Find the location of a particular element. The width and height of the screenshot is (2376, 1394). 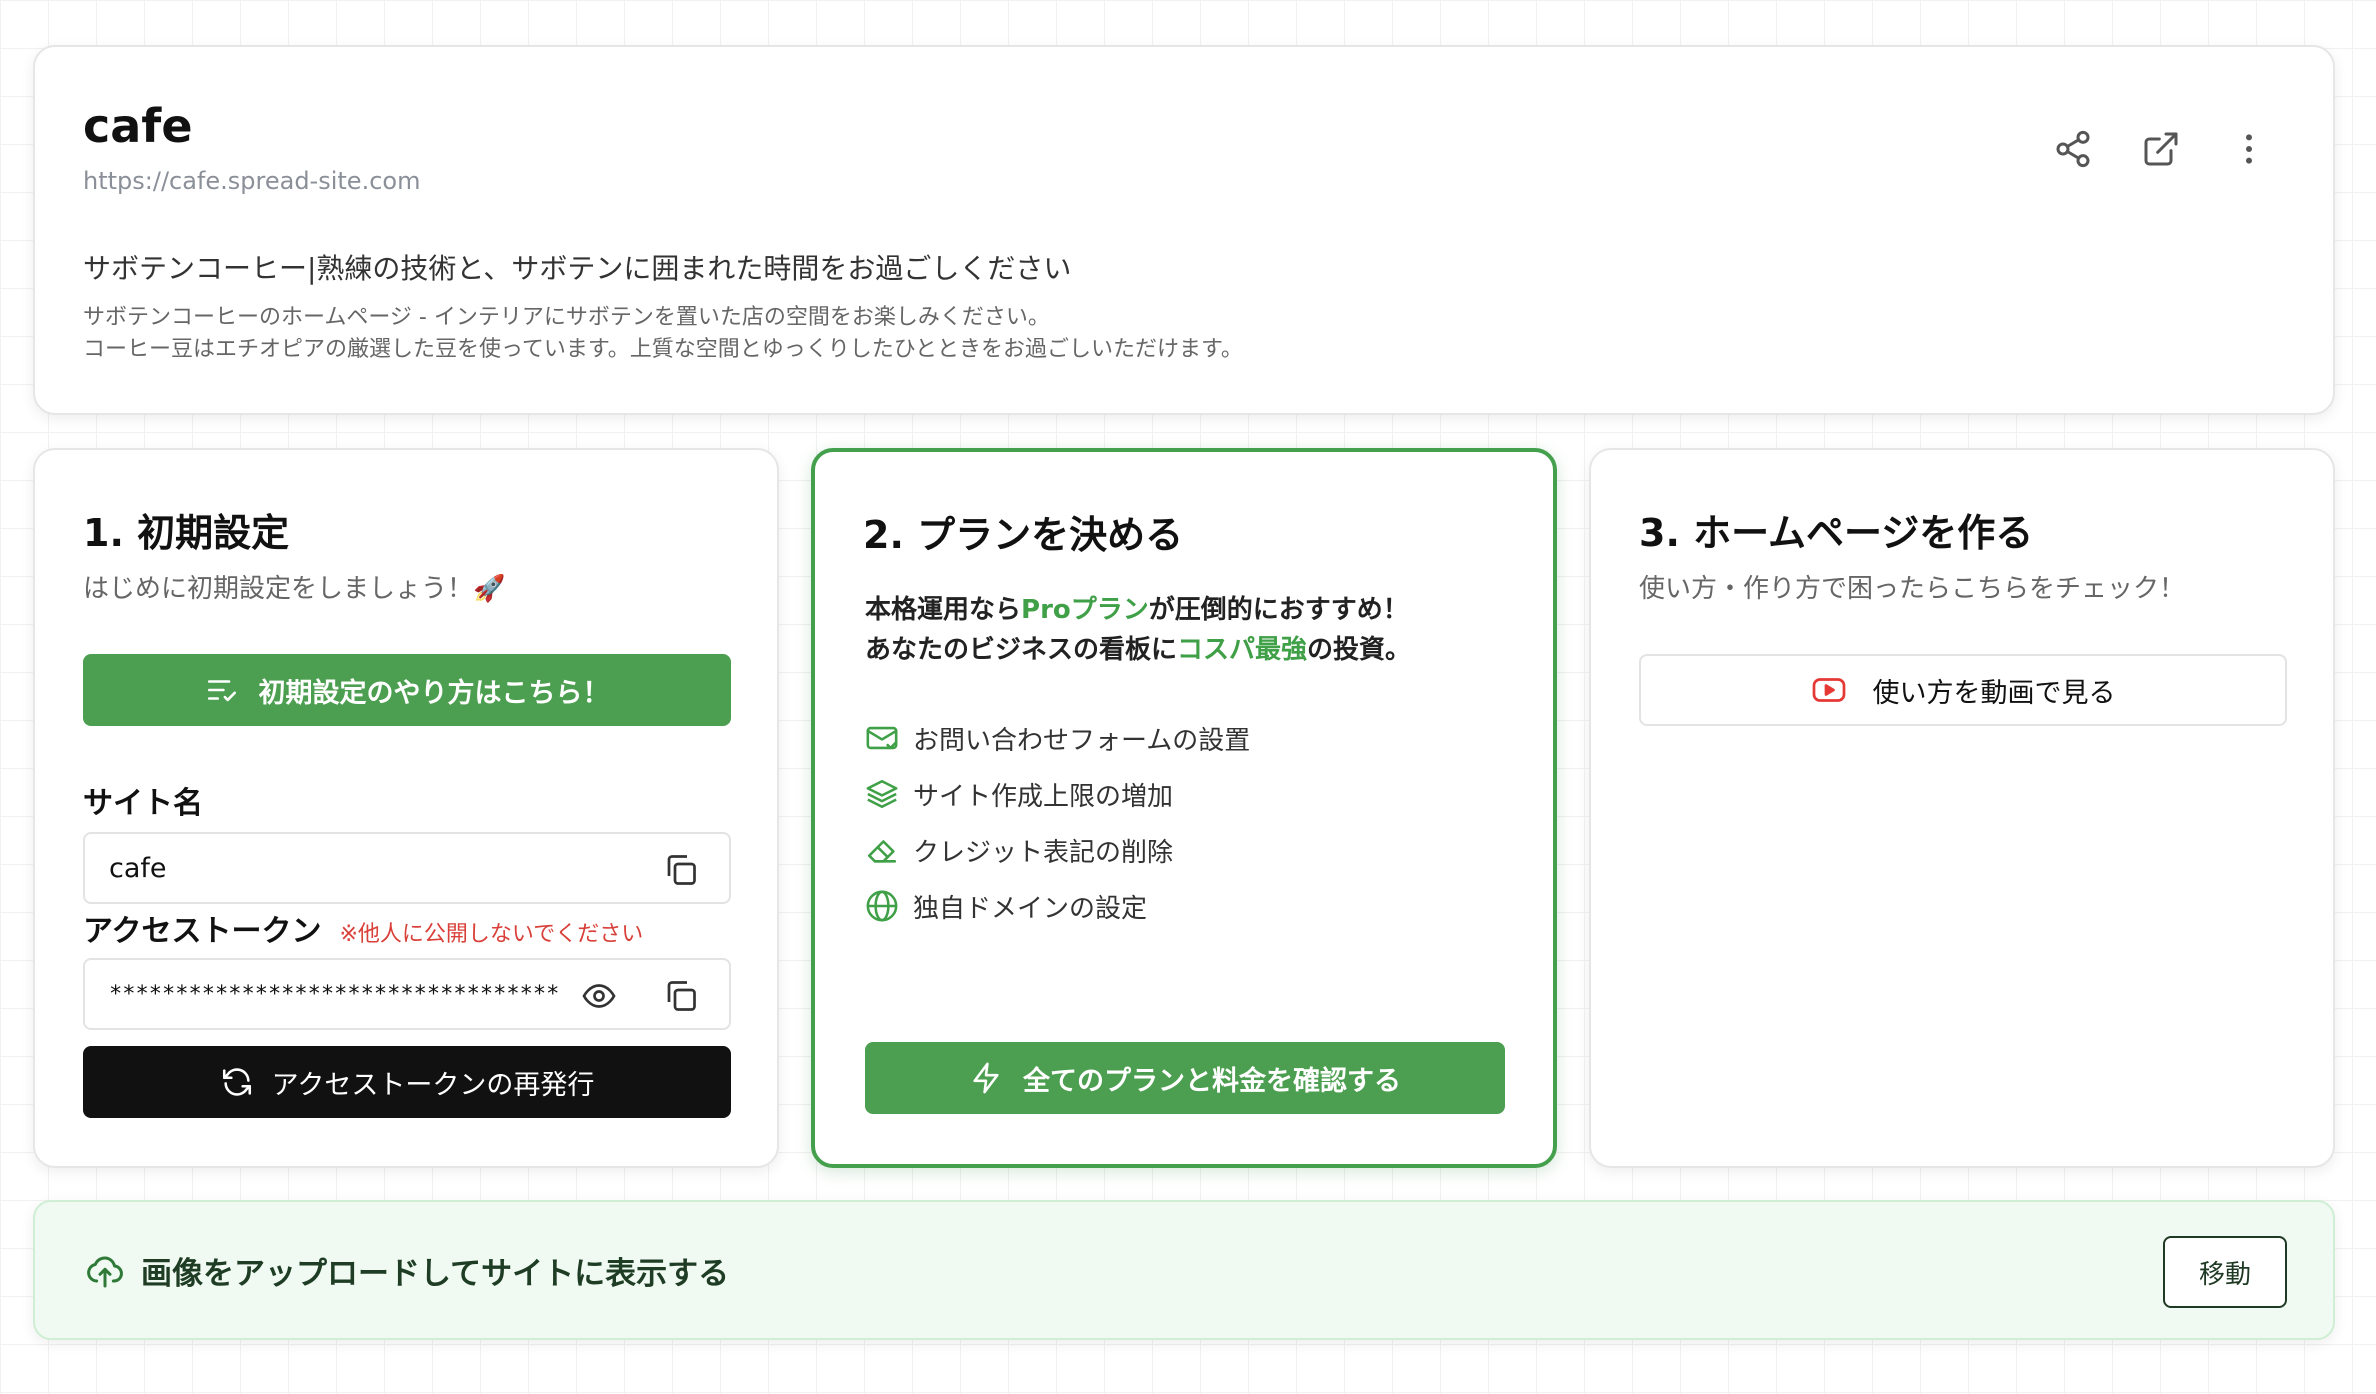

promo-highlight: Proプラン is located at coordinates (1085, 610).